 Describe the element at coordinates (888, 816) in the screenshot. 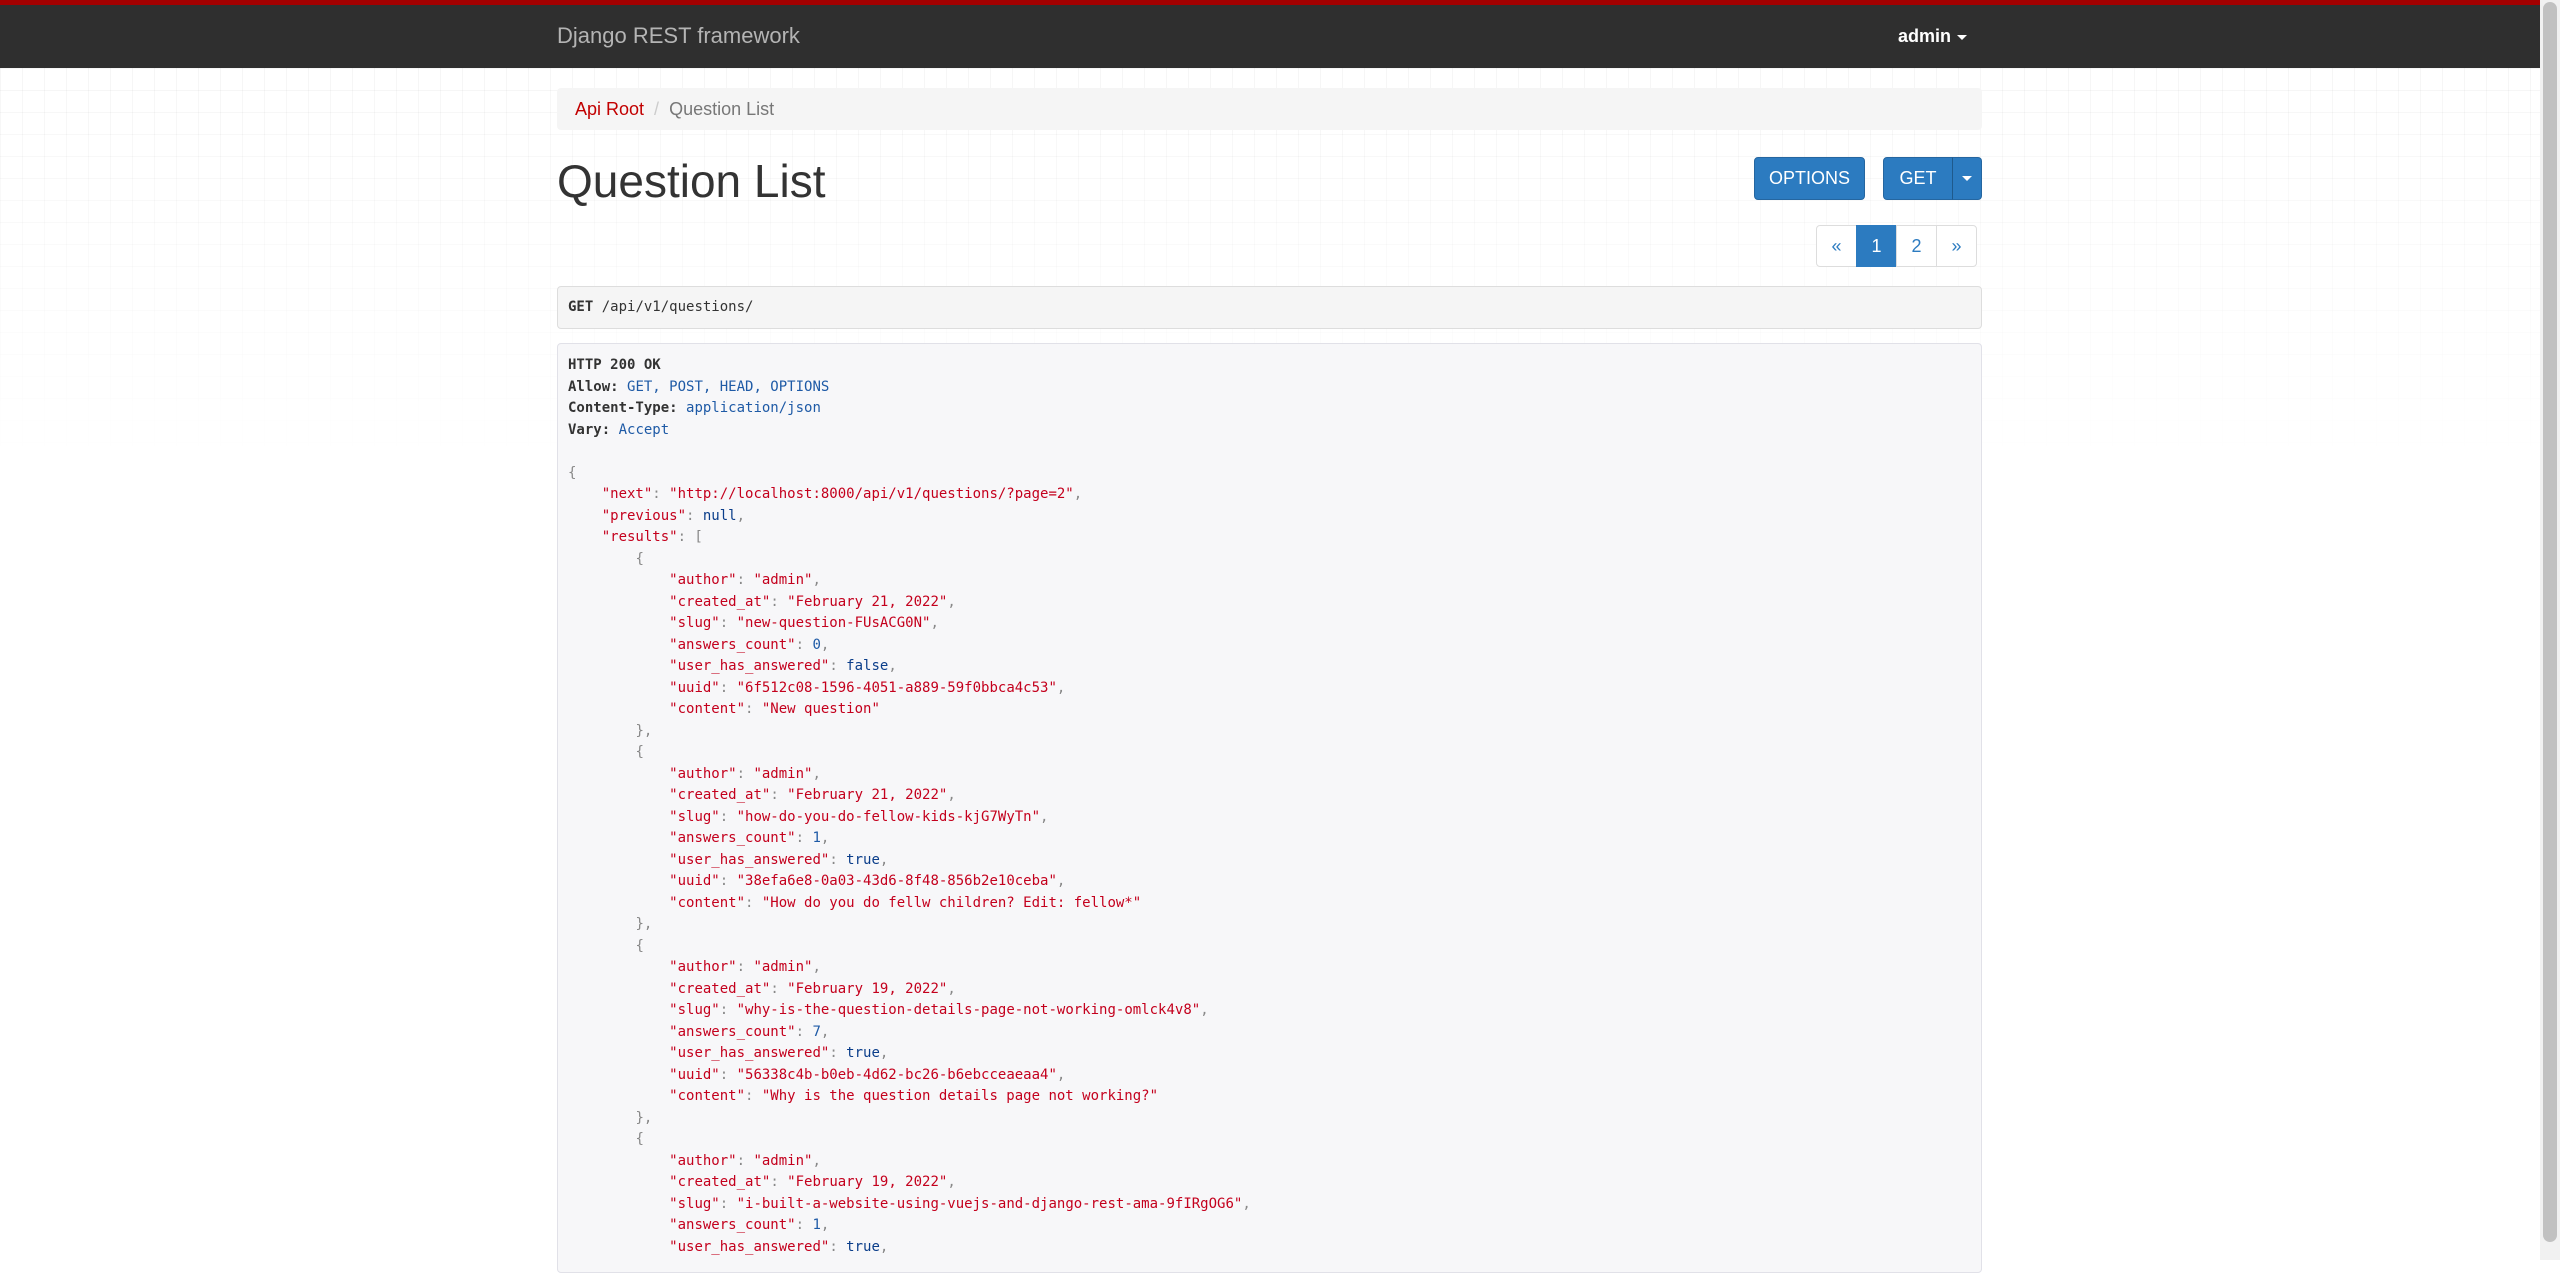

I see `json-value: "how-do-you-do-fellow-kids-kjG7WyTn"` at that location.